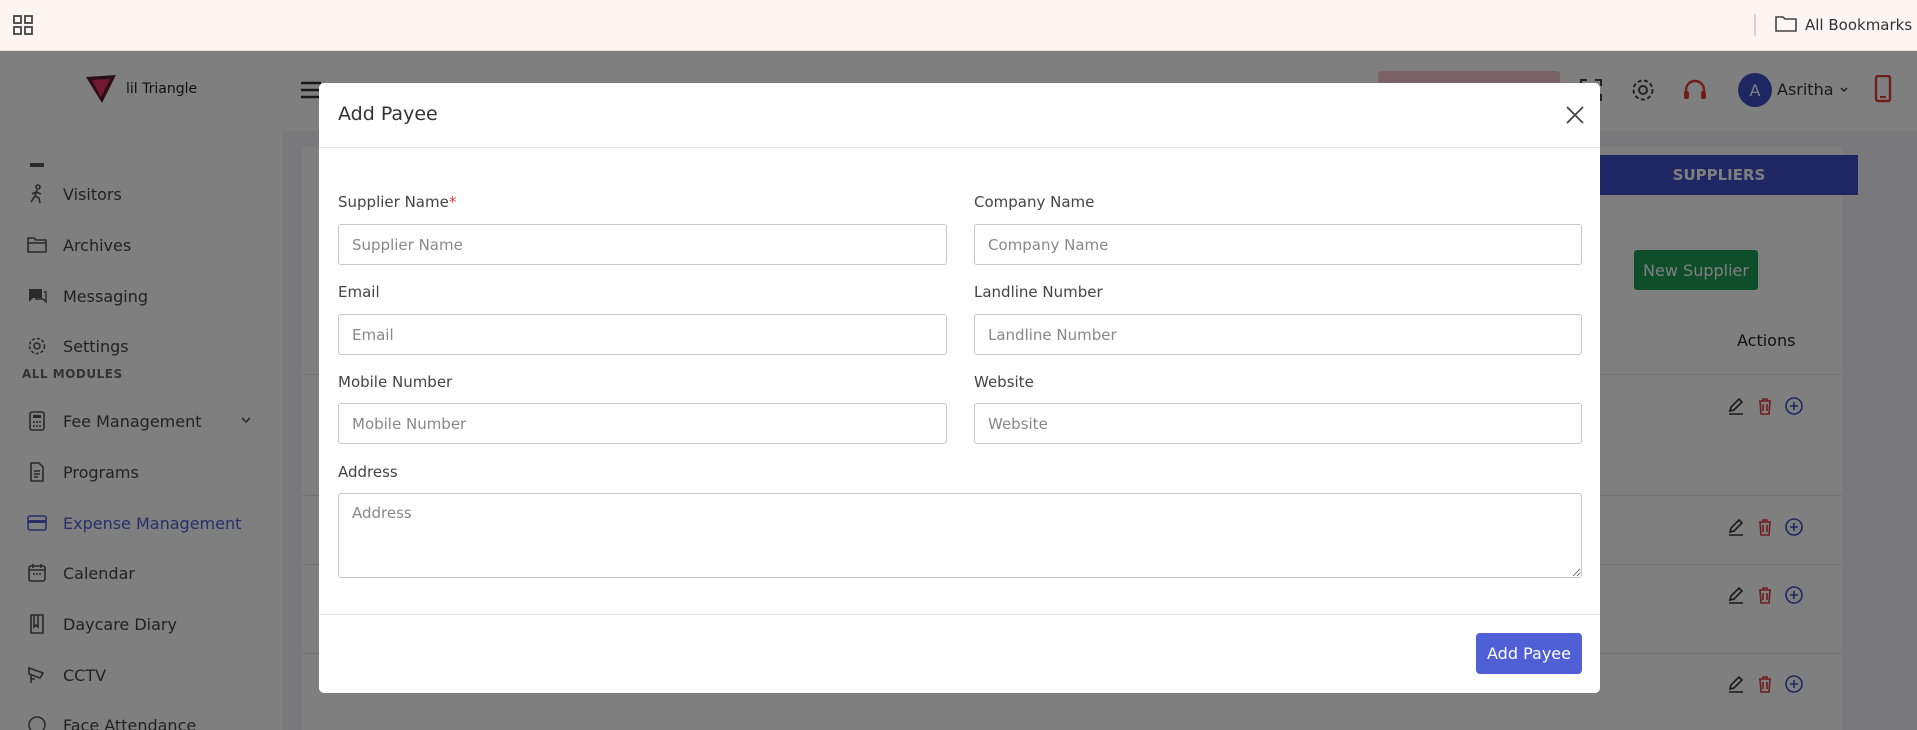 This screenshot has width=1917, height=730. Describe the element at coordinates (395, 382) in the screenshot. I see `mobile-label: Mobile Number` at that location.